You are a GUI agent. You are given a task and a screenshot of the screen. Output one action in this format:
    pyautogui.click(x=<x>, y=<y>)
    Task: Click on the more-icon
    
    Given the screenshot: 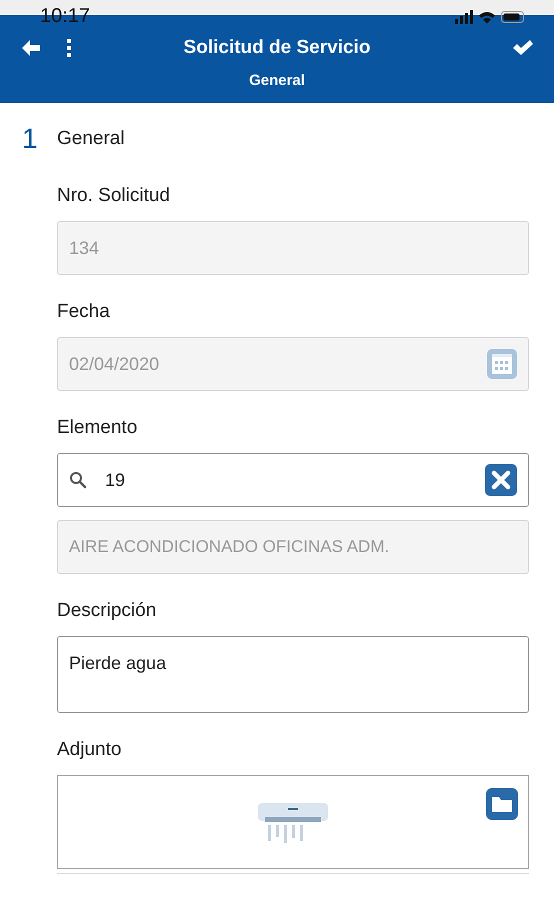 What is the action you would take?
    pyautogui.click(x=69, y=48)
    